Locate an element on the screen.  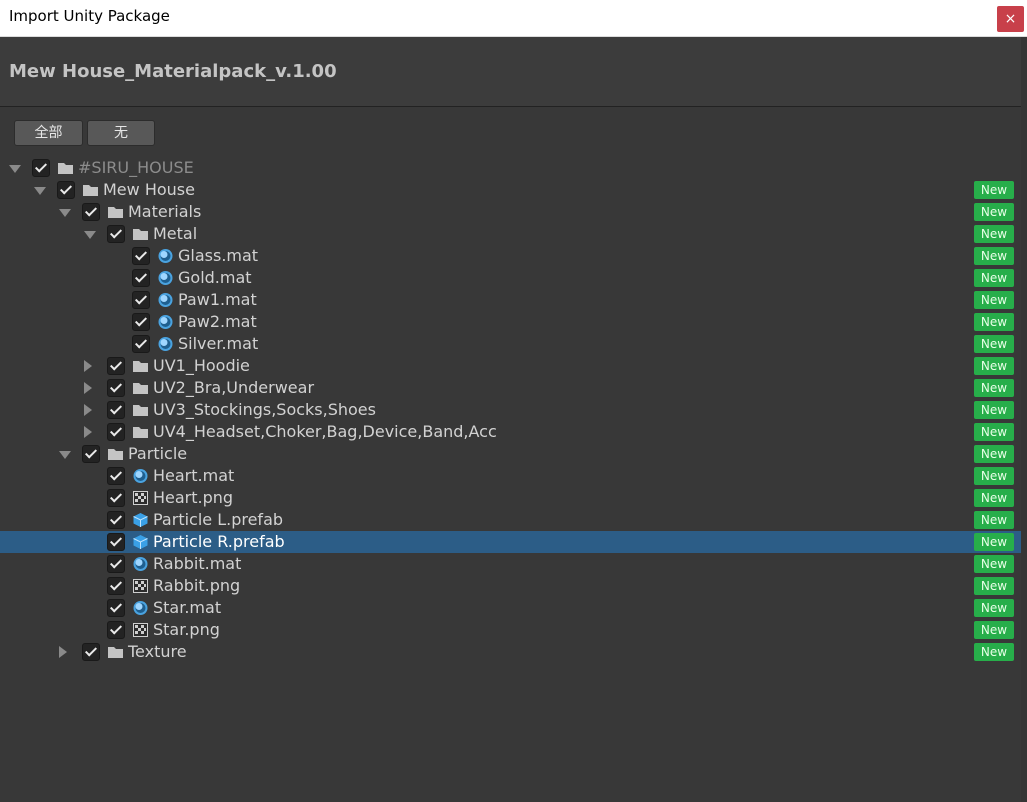
package-name: Mew House_Materialpack_v.1.00 is located at coordinates (173, 71).